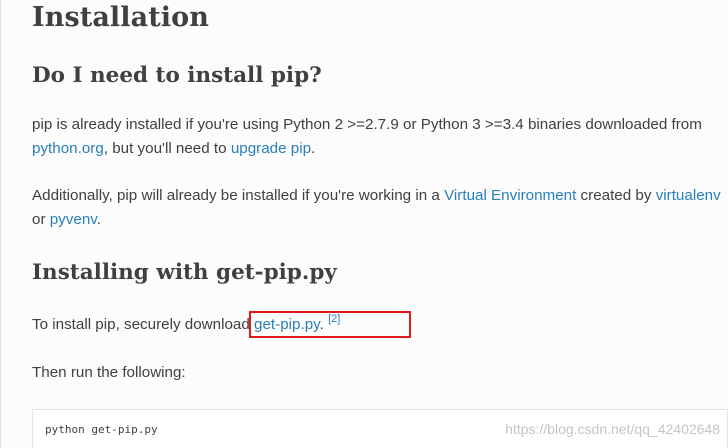 Image resolution: width=728 pixels, height=448 pixels. Describe the element at coordinates (330, 324) in the screenshot. I see `red-highlight-box` at that location.